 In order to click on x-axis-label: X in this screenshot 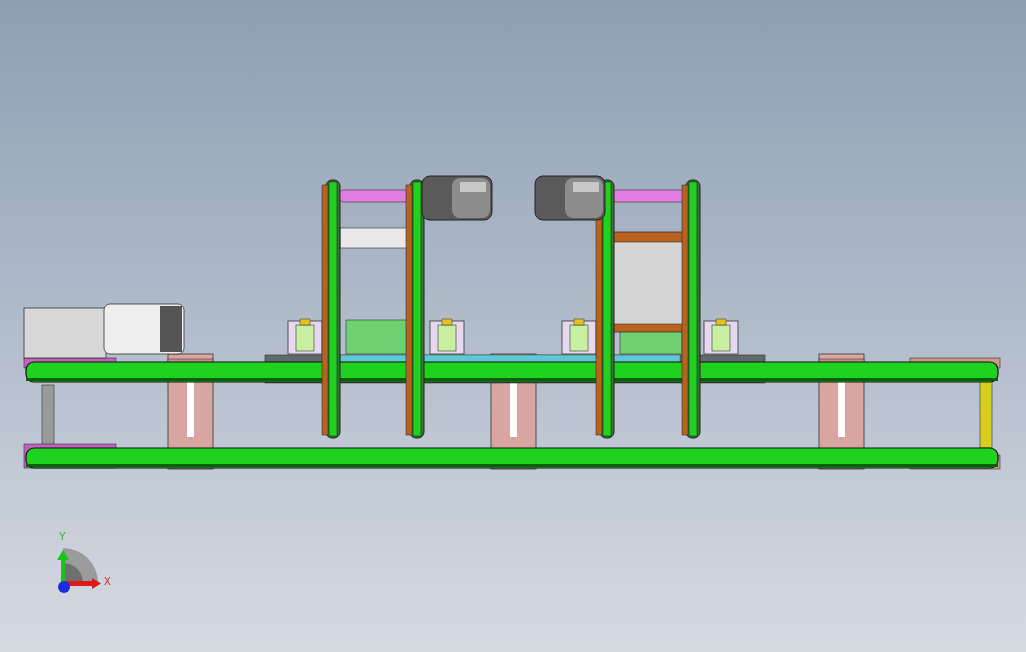, I will do `click(107, 582)`.